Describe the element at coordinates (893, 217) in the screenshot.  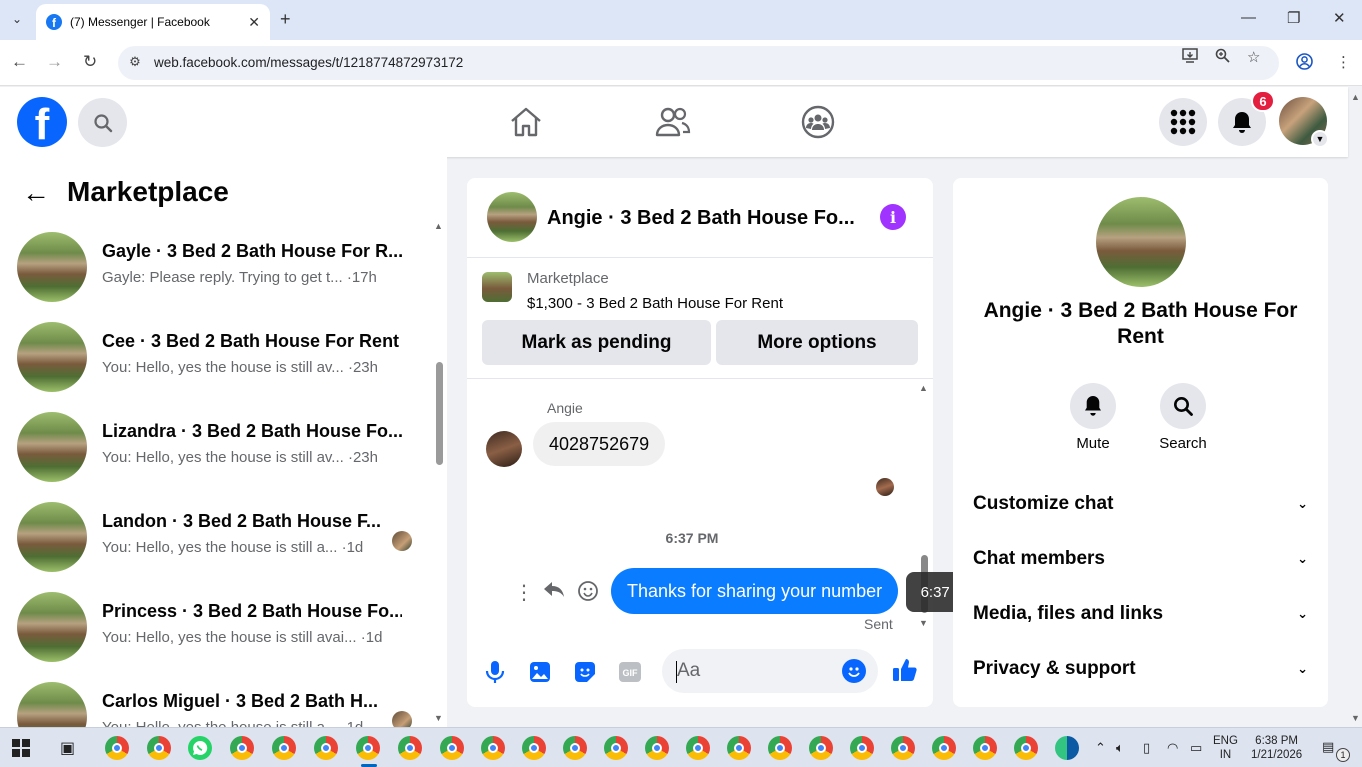
I see `info-icon: i` at that location.